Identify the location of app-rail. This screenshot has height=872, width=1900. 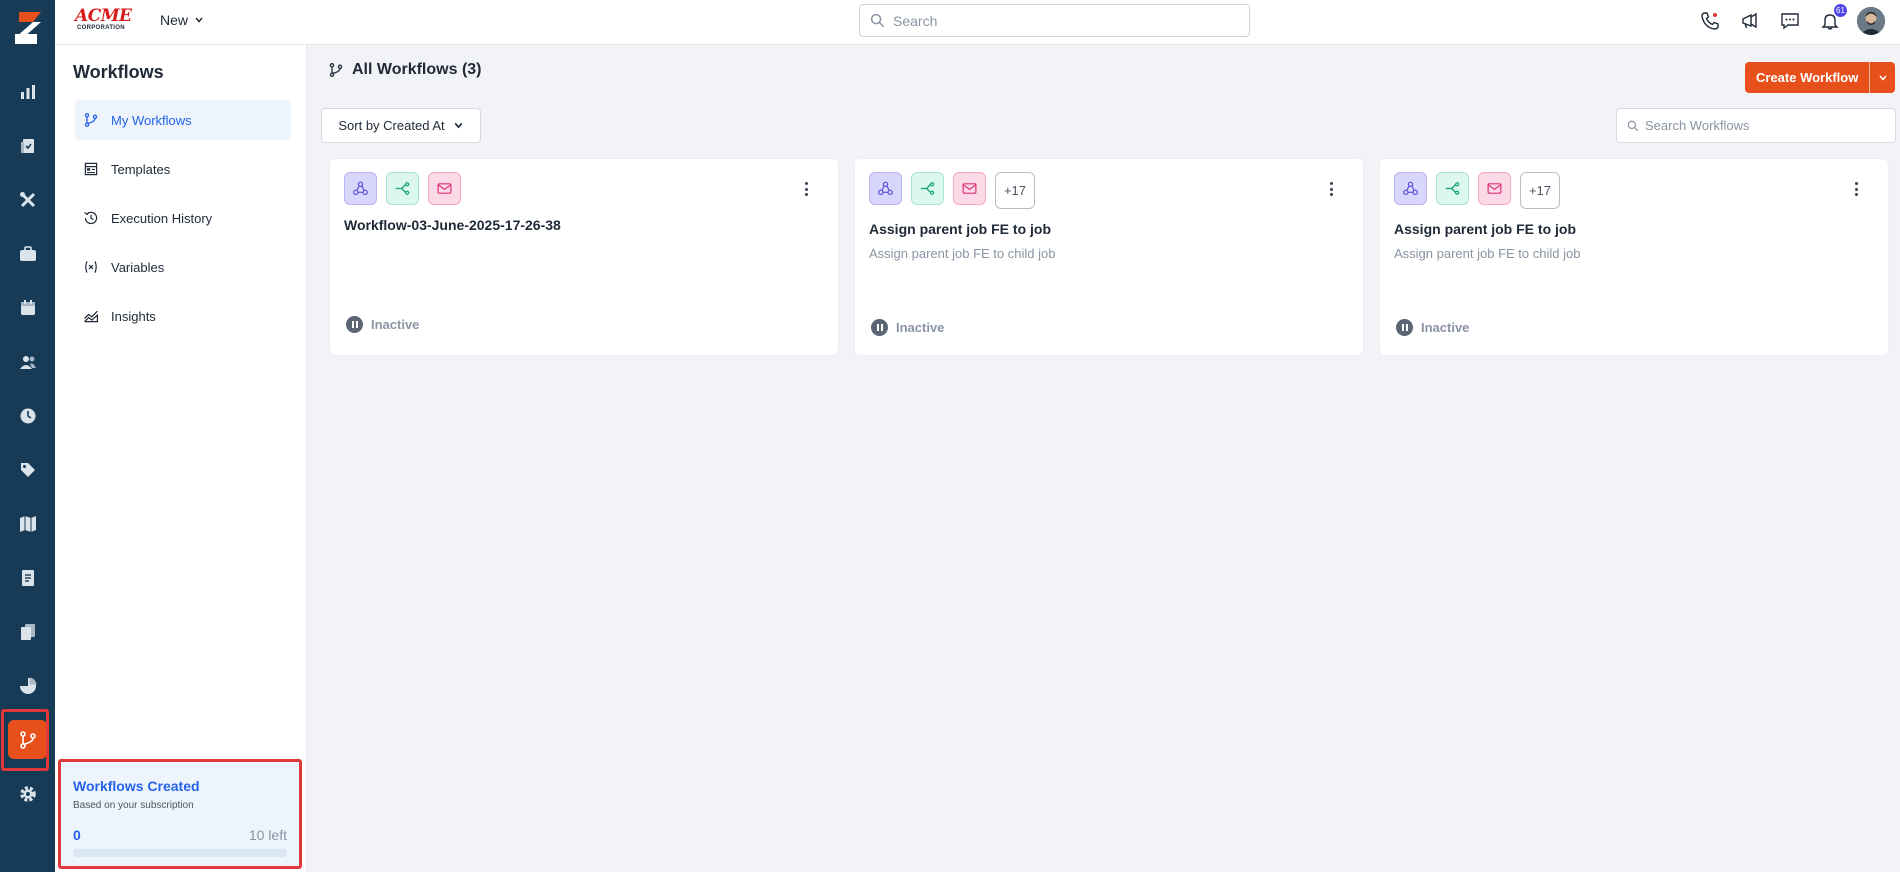
(27, 436).